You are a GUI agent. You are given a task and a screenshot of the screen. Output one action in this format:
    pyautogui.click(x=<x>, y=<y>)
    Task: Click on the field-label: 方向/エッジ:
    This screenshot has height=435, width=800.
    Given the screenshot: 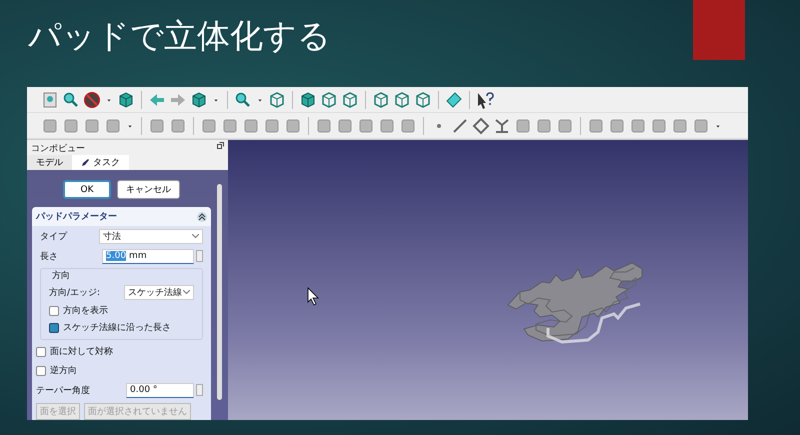 What is the action you would take?
    pyautogui.click(x=74, y=292)
    